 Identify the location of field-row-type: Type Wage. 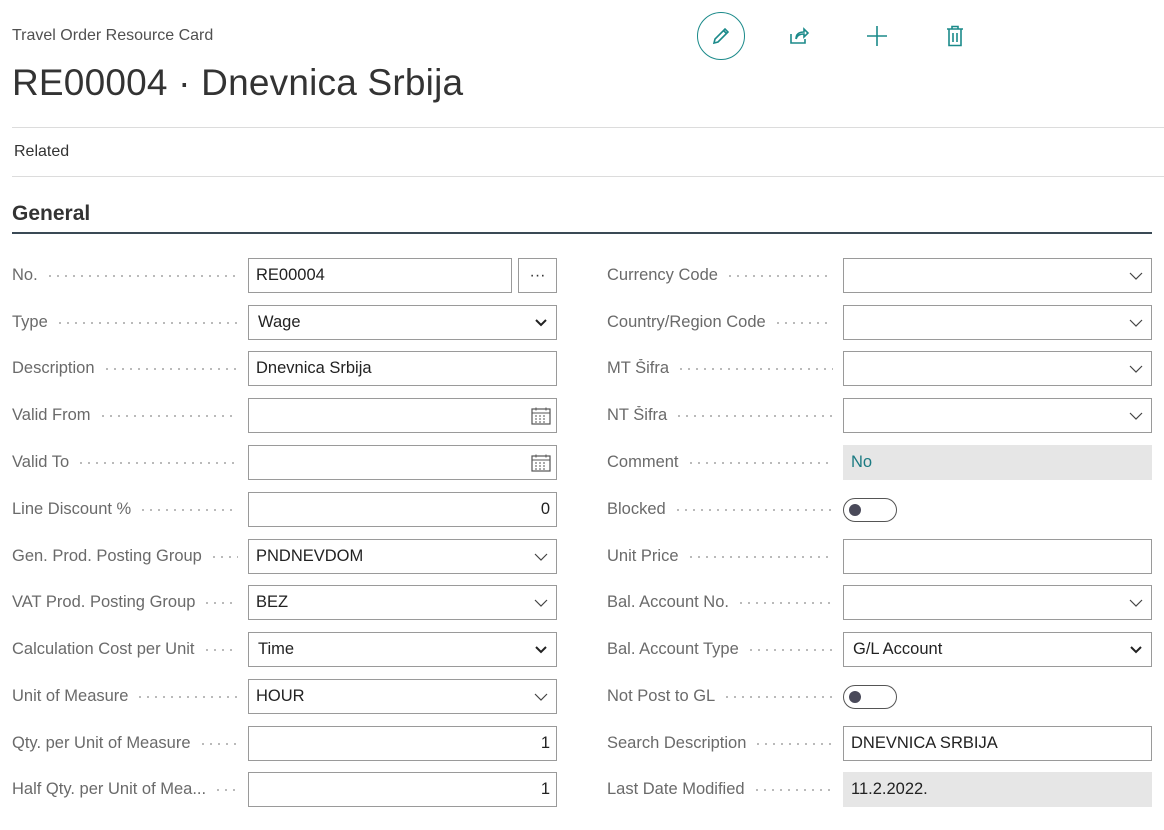
(284, 322).